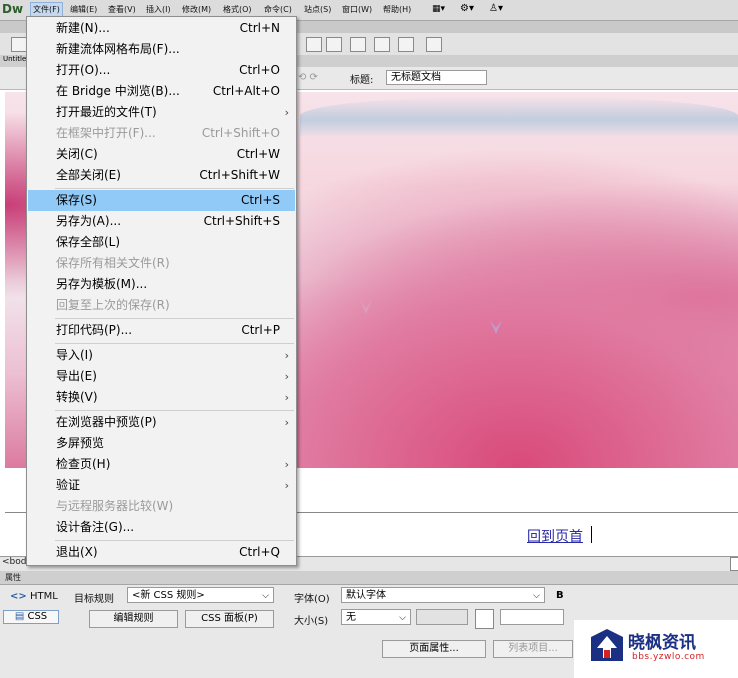 This screenshot has height=678, width=738. Describe the element at coordinates (133, 619) in the screenshot. I see `edit-rule-button: 编辑规则` at that location.